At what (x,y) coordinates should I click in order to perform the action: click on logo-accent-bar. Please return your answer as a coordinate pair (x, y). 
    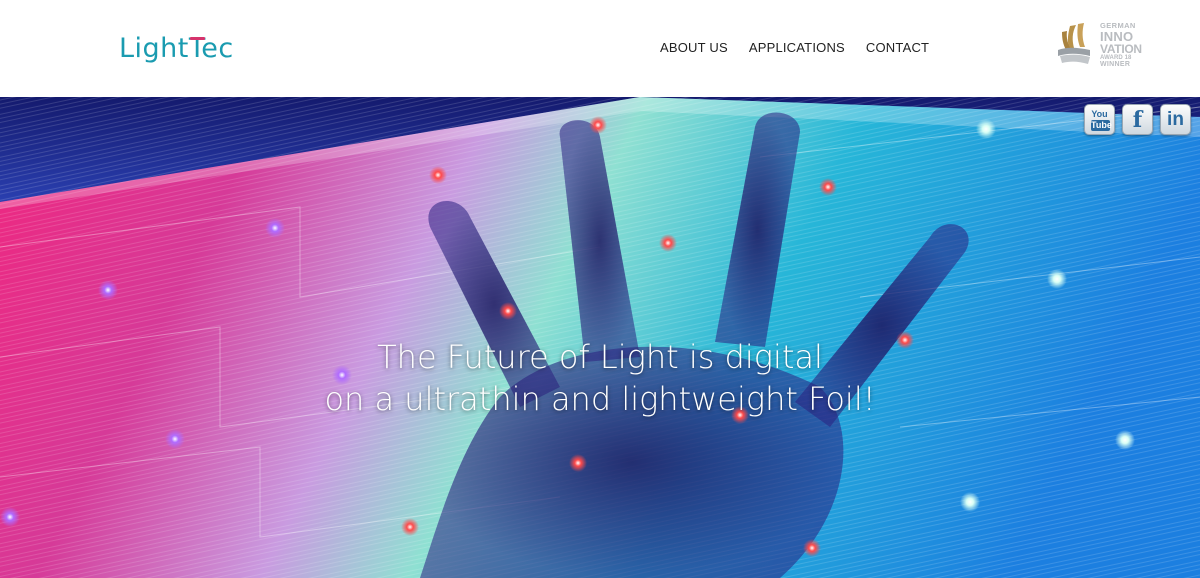
    Looking at the image, I should click on (197, 38).